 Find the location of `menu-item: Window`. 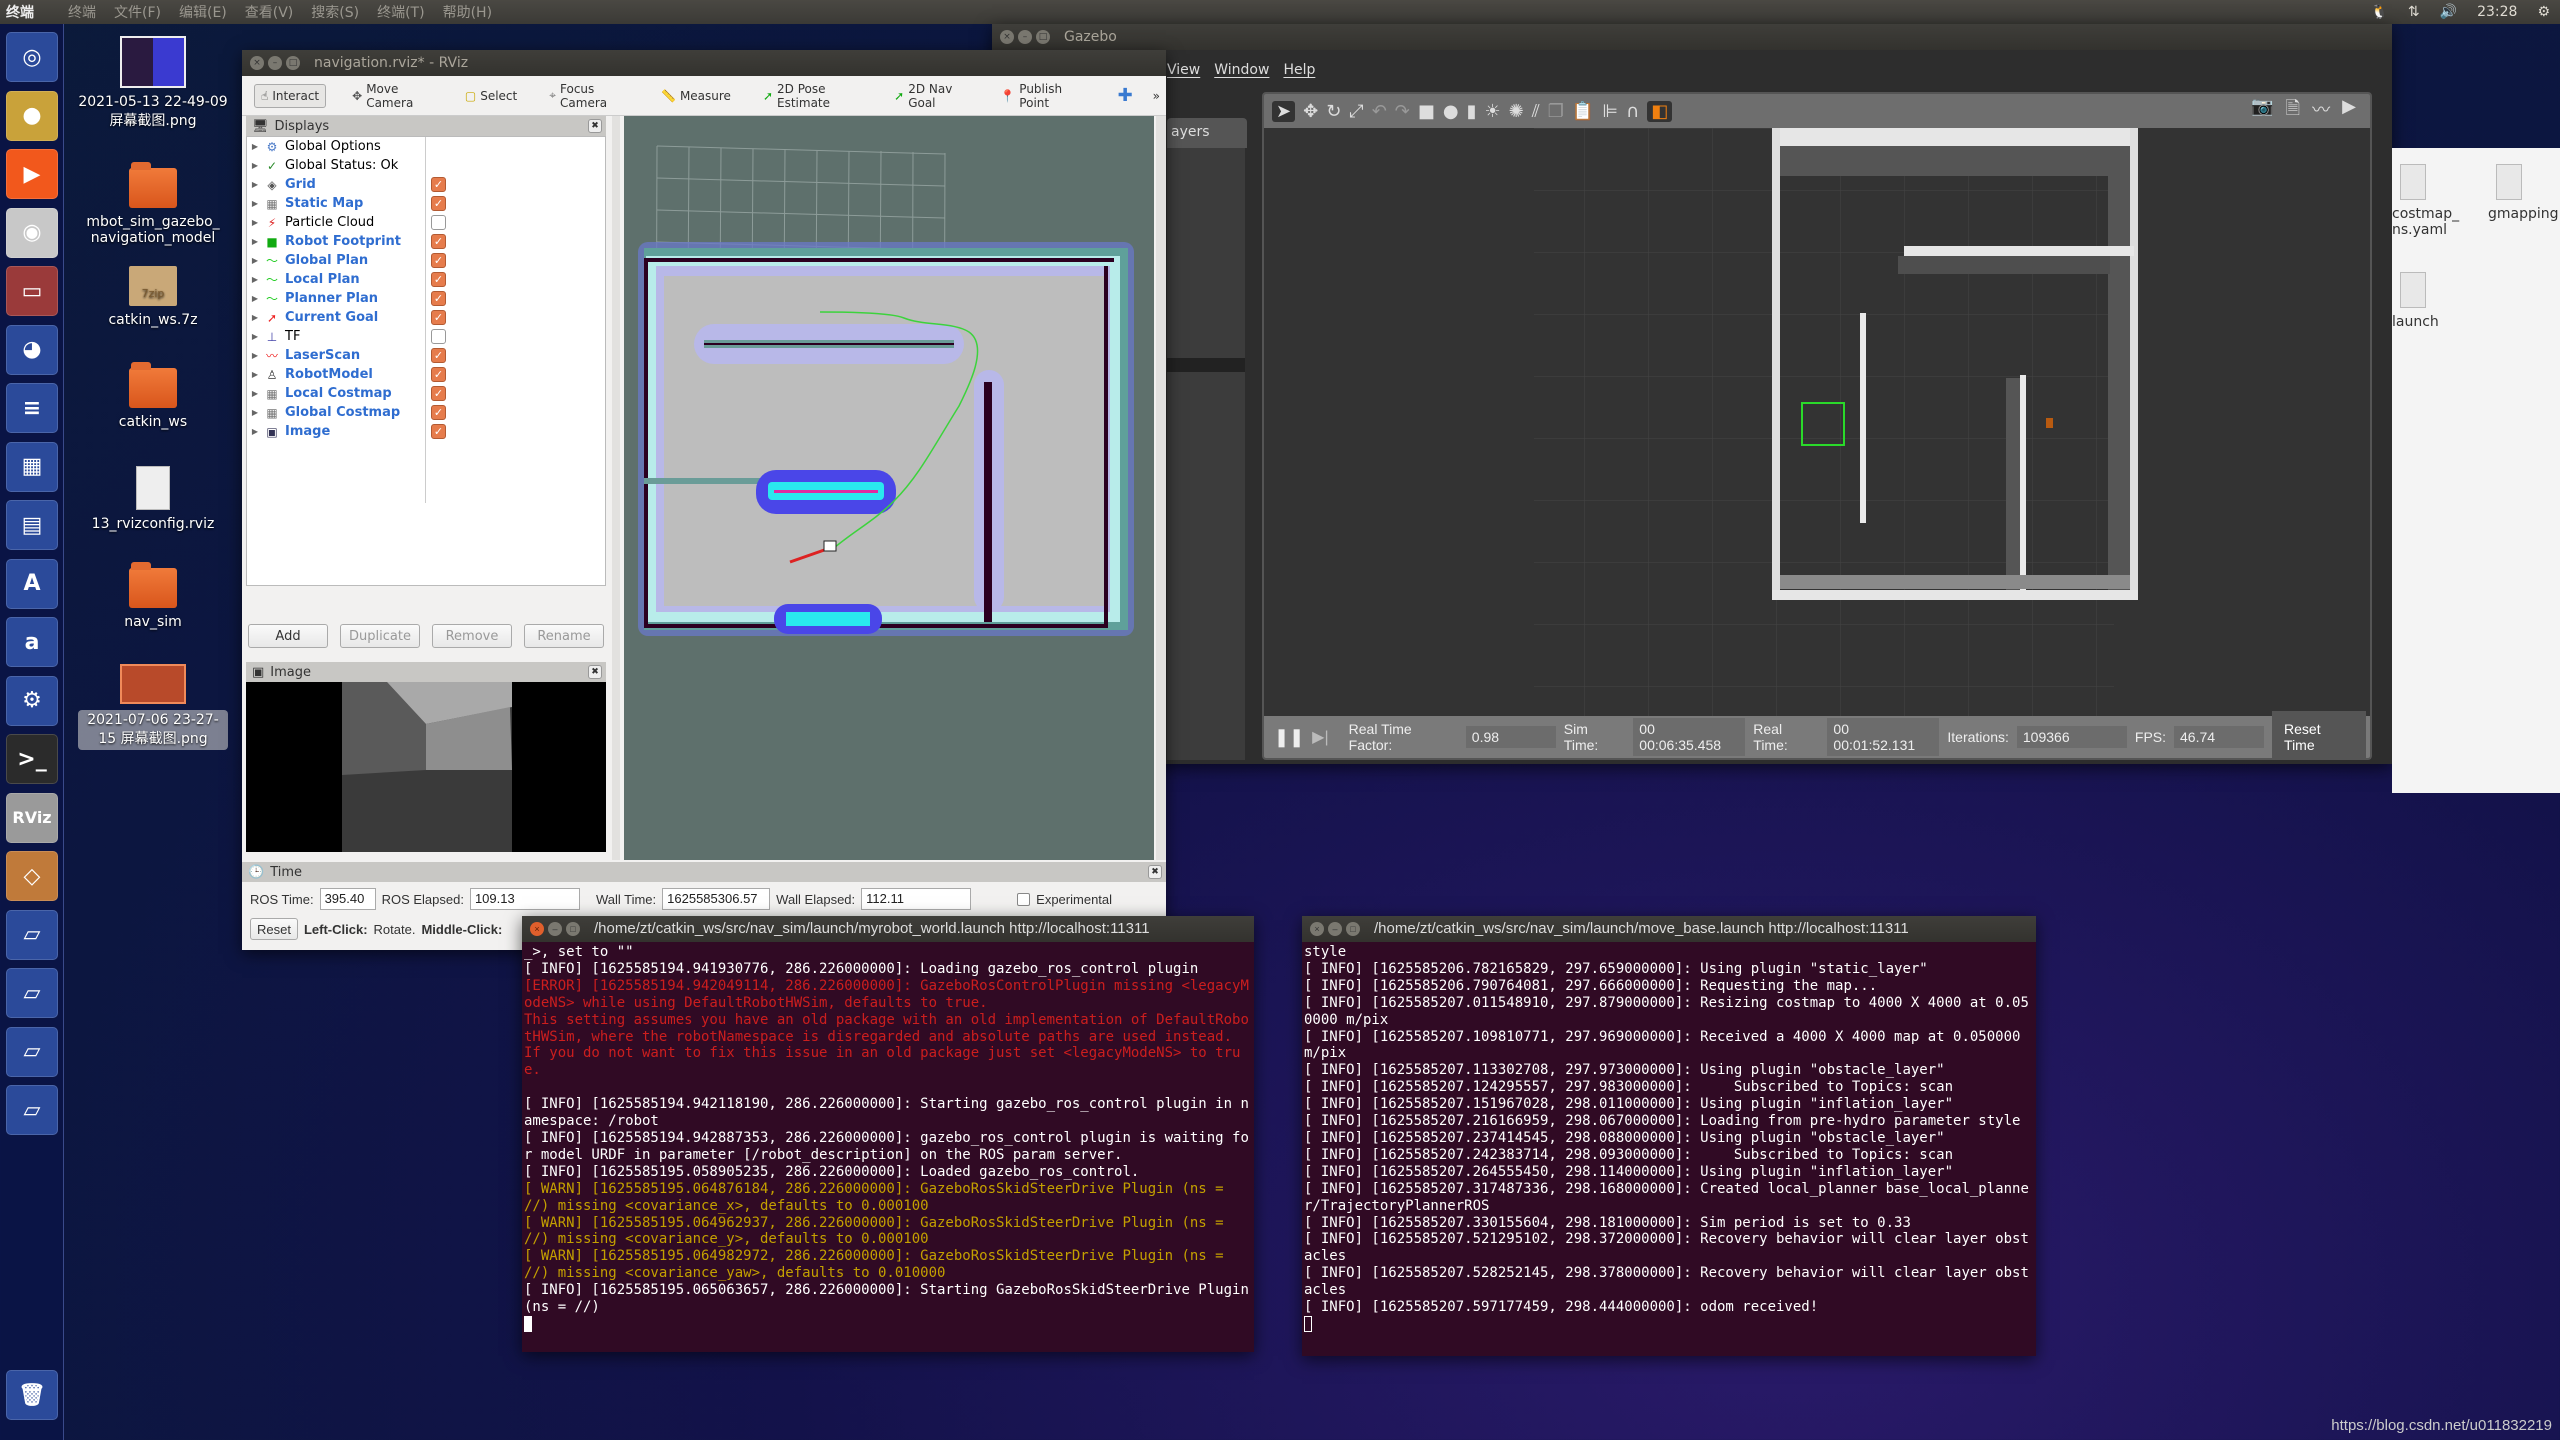

menu-item: Window is located at coordinates (1241, 70).